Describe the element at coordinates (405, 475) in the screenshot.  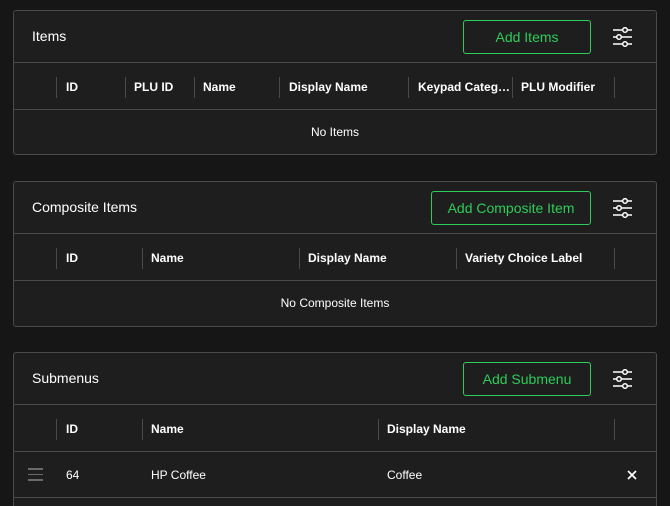
I see `submenu-row-display-name: Coffee` at that location.